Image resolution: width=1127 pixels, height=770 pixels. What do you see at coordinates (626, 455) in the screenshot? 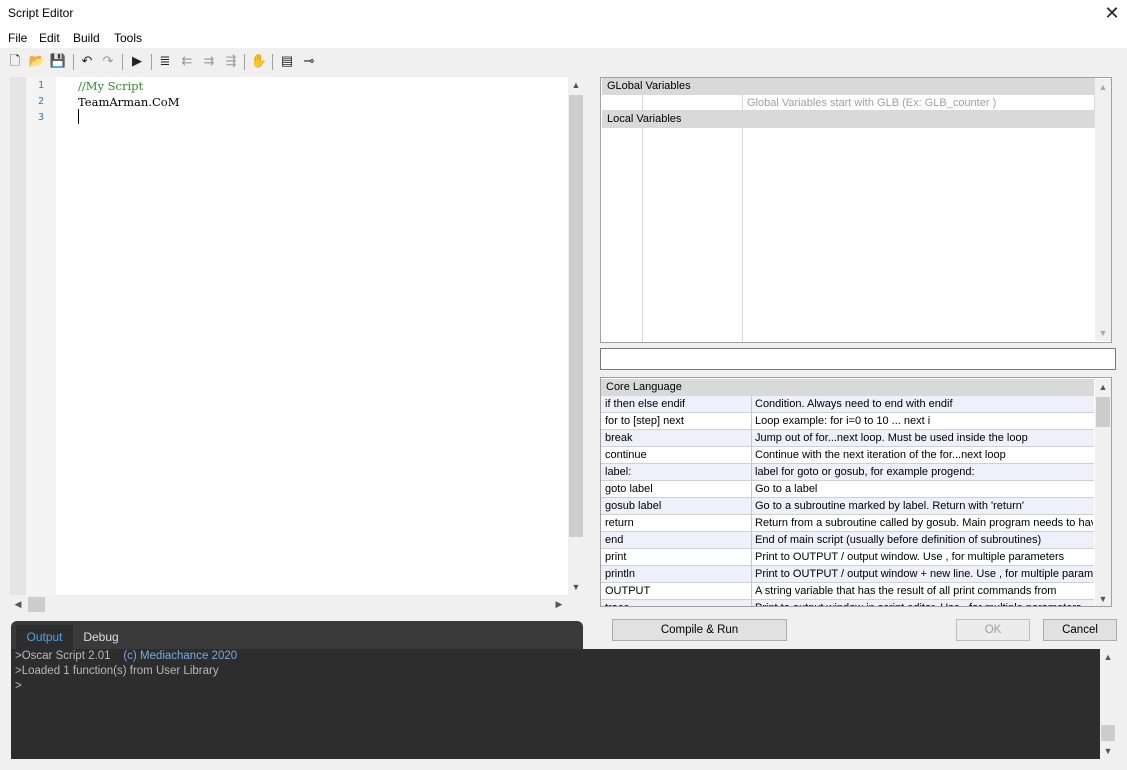
I see `keyword-cell: continue` at bounding box center [626, 455].